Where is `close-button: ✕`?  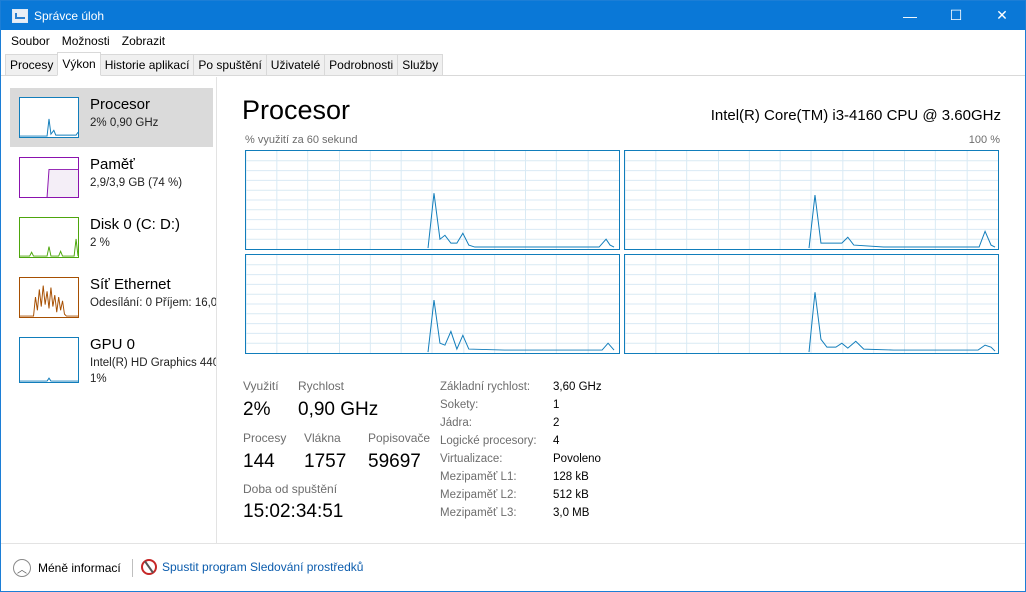 close-button: ✕ is located at coordinates (1002, 15).